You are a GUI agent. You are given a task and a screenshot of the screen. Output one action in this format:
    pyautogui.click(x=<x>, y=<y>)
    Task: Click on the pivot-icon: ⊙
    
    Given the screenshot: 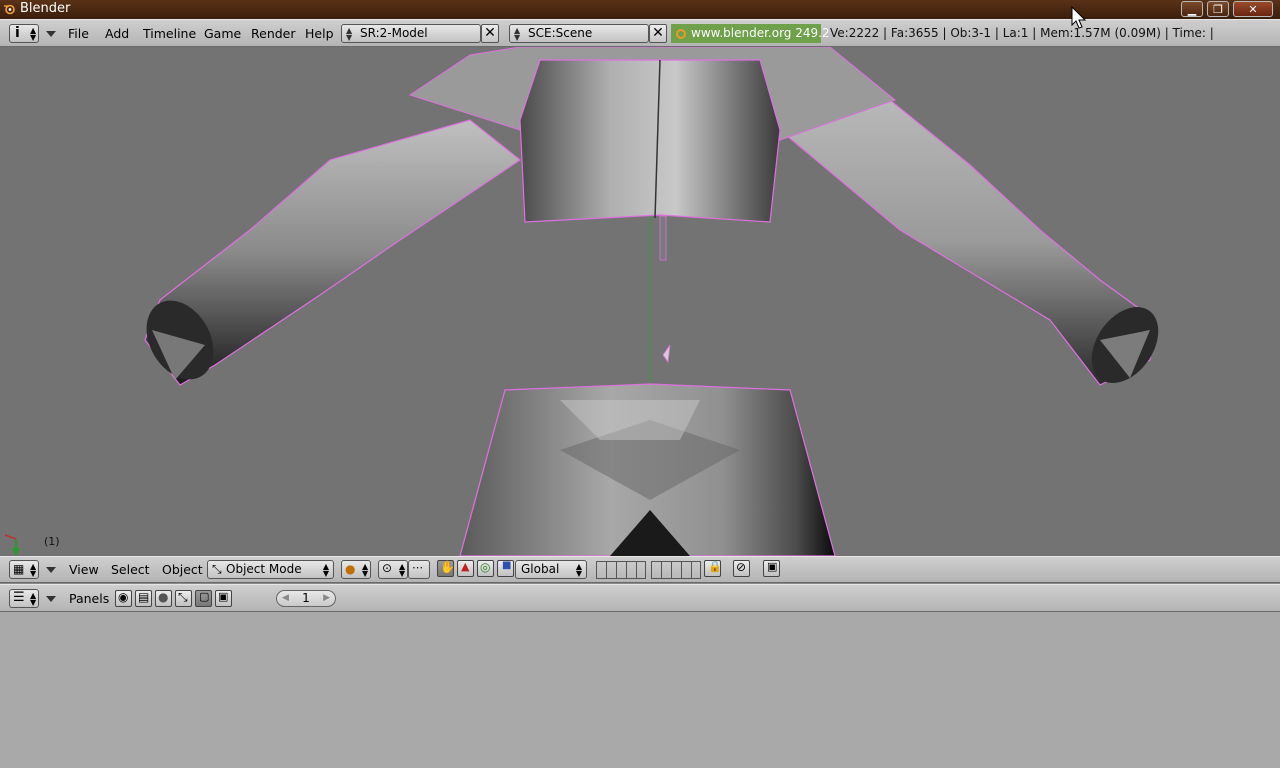 What is the action you would take?
    pyautogui.click(x=387, y=568)
    